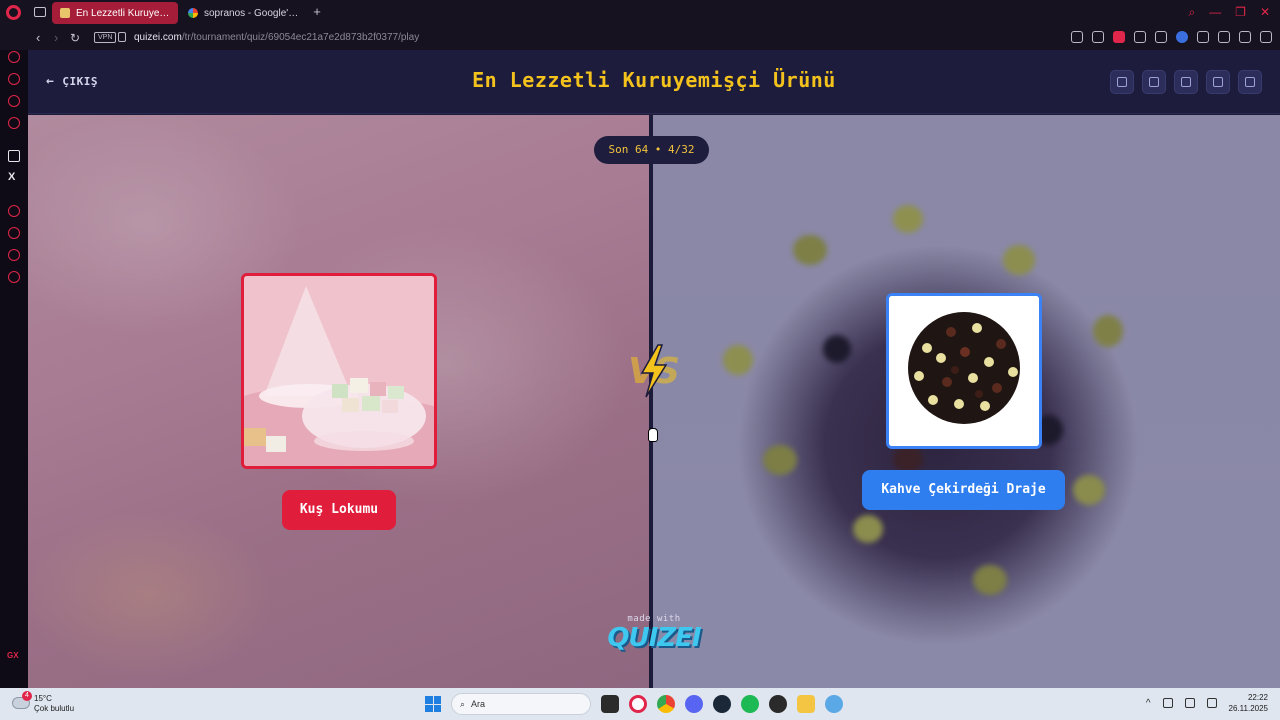  Describe the element at coordinates (1077, 37) in the screenshot. I see `snapshot-icon` at that location.